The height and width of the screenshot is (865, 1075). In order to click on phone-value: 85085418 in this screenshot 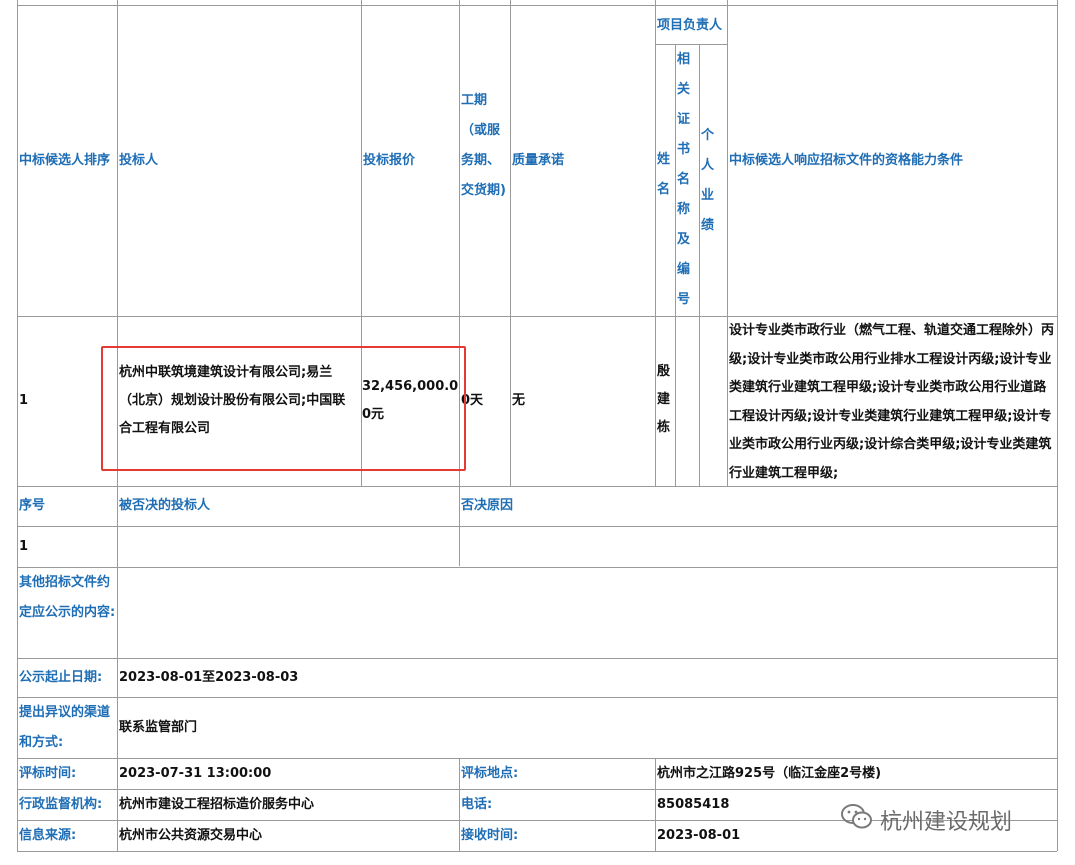, I will do `click(693, 804)`.